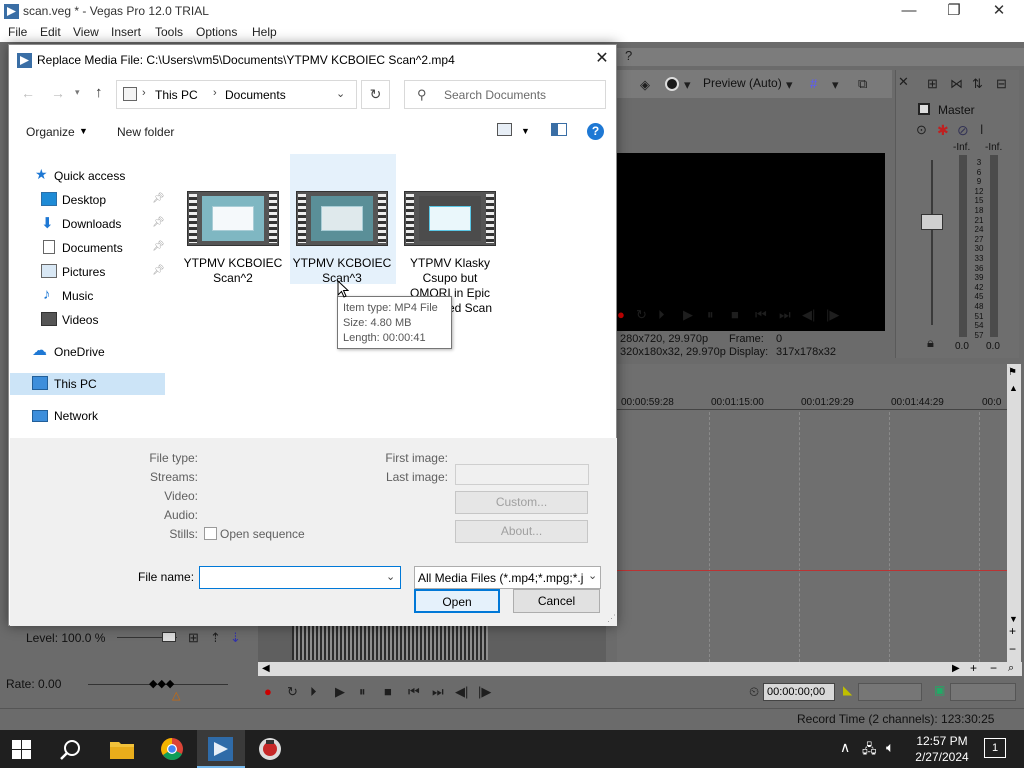 Image resolution: width=1024 pixels, height=768 pixels. What do you see at coordinates (932, 84) in the screenshot?
I see `mixer-icon: ⊞` at bounding box center [932, 84].